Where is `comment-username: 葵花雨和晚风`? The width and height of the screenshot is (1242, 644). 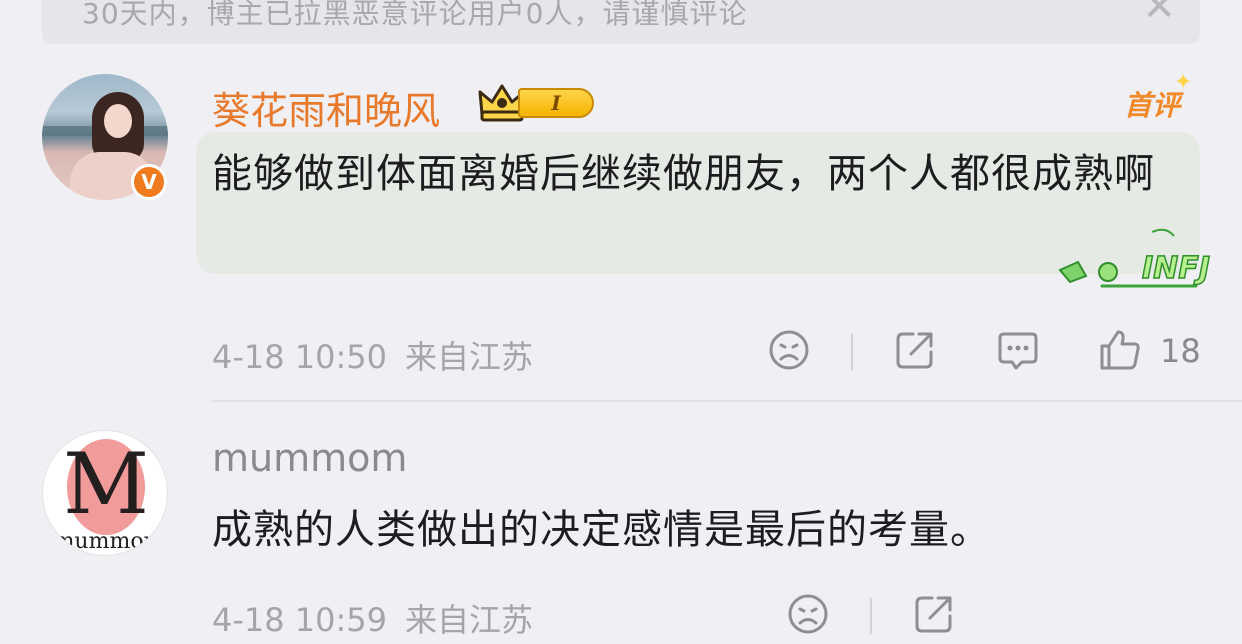
comment-username: 葵花雨和晚风 is located at coordinates (326, 107).